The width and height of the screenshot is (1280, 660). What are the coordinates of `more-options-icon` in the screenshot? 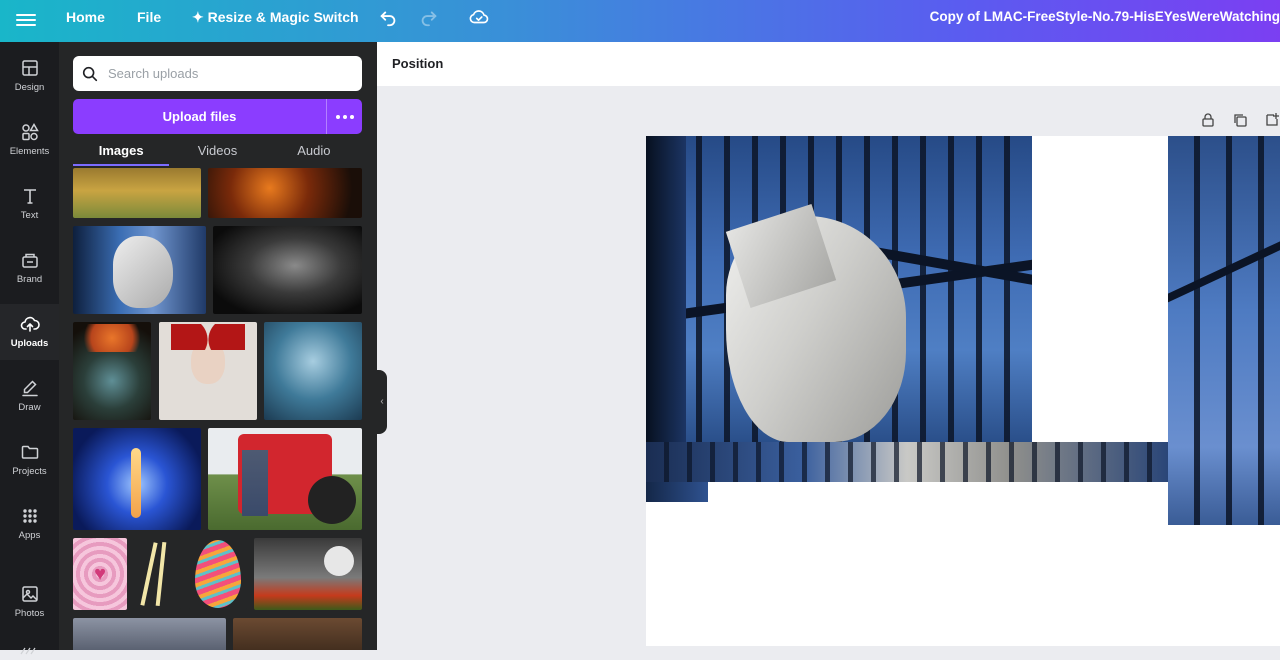 It's located at (344, 116).